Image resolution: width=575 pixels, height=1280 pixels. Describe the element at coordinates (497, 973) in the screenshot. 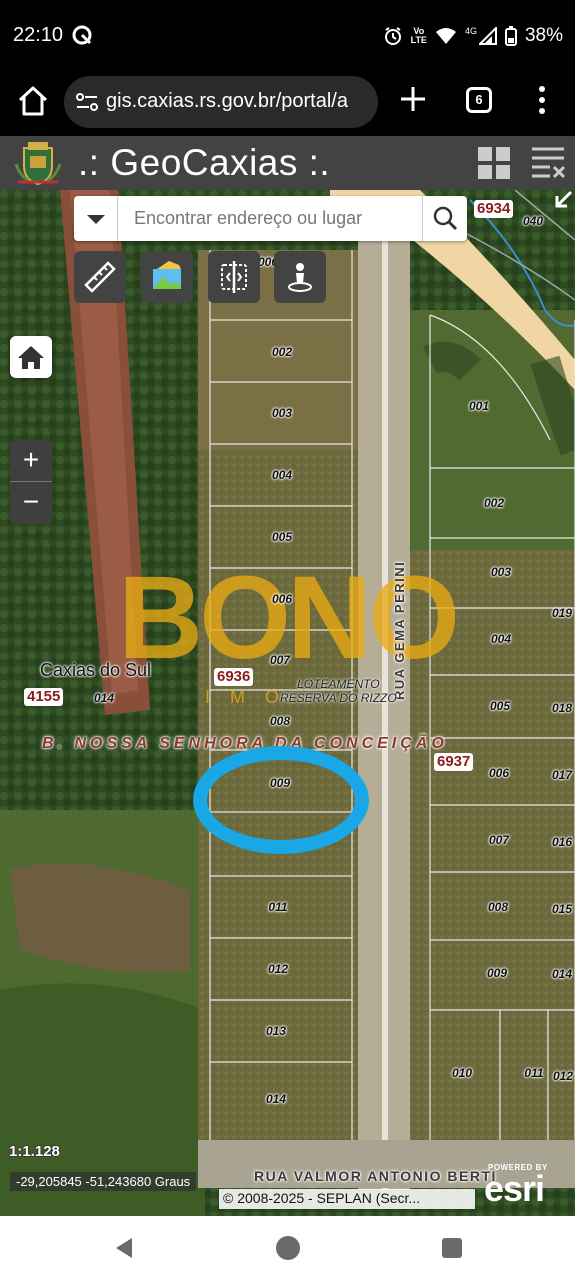

I see `lot-label: 009` at that location.